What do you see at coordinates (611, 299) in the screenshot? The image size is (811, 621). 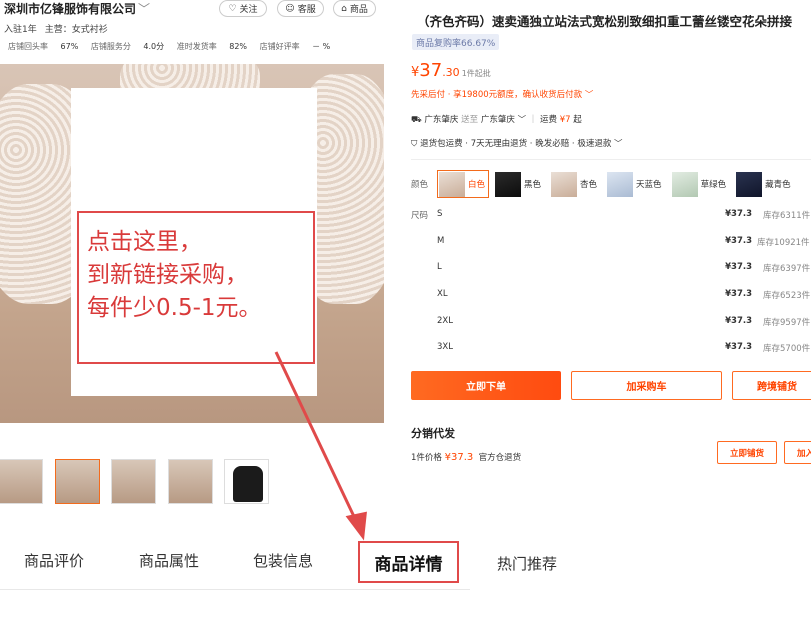 I see `size-row: XL ¥37.3 库存6523件` at bounding box center [611, 299].